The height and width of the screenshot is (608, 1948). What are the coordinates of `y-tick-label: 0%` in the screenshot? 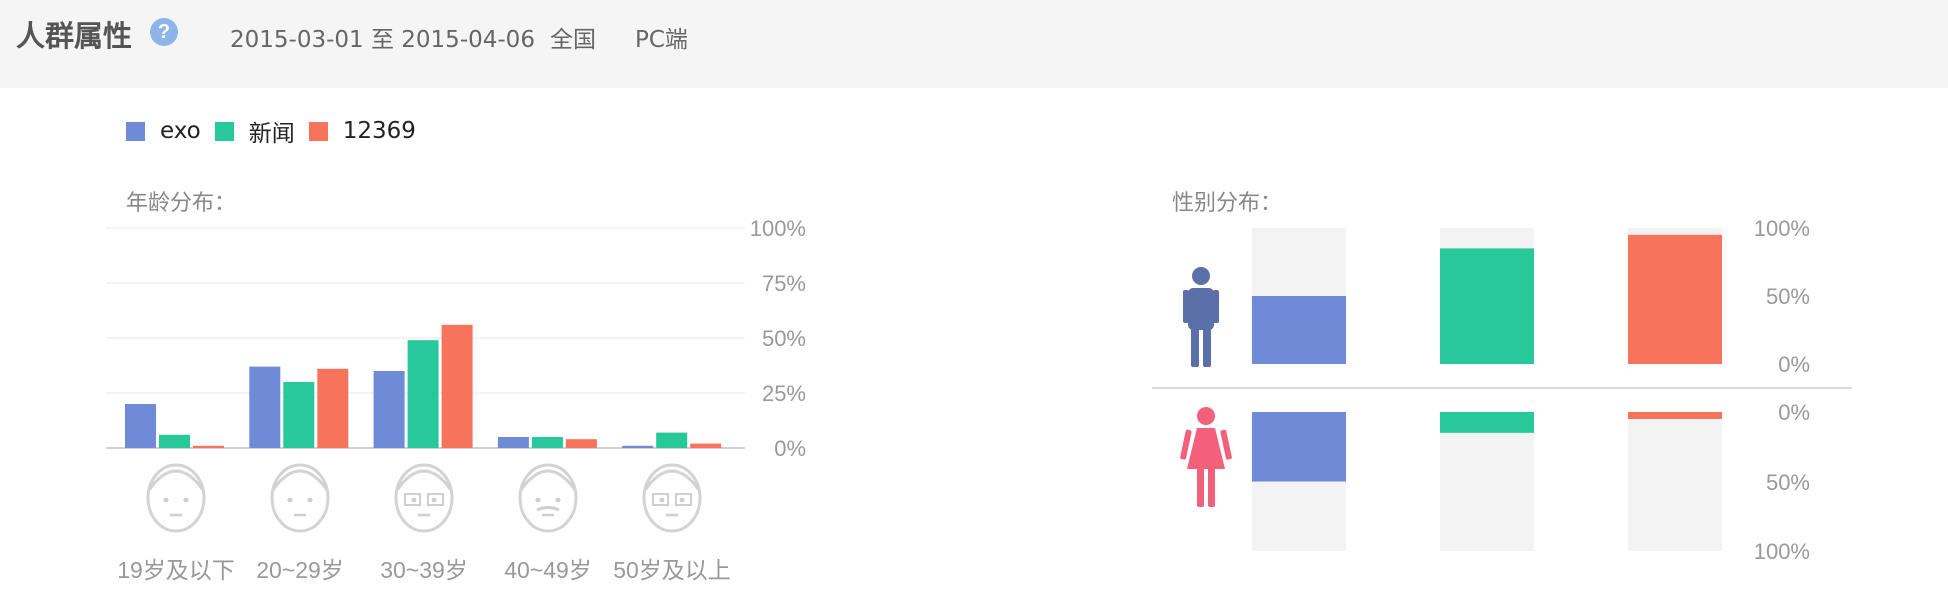 It's located at (790, 448).